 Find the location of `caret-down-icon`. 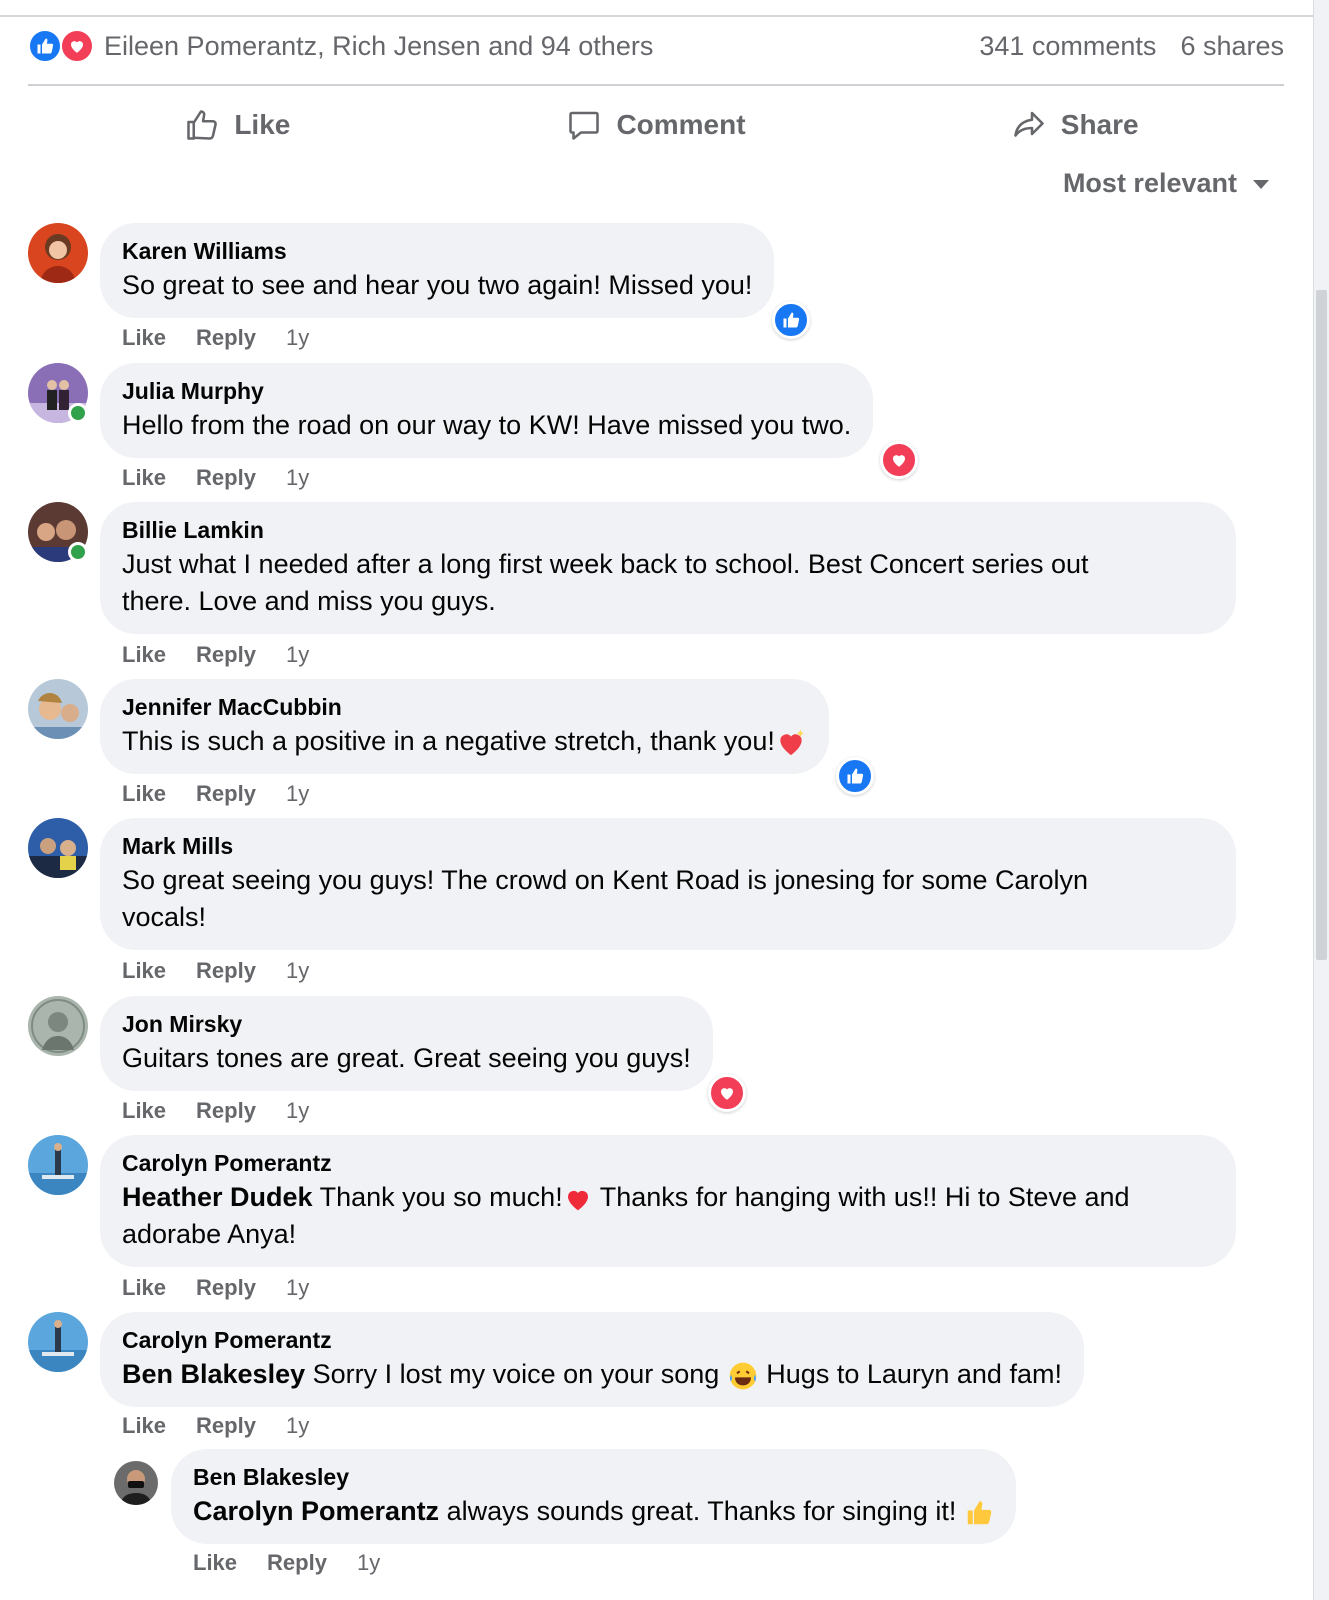

caret-down-icon is located at coordinates (1261, 184).